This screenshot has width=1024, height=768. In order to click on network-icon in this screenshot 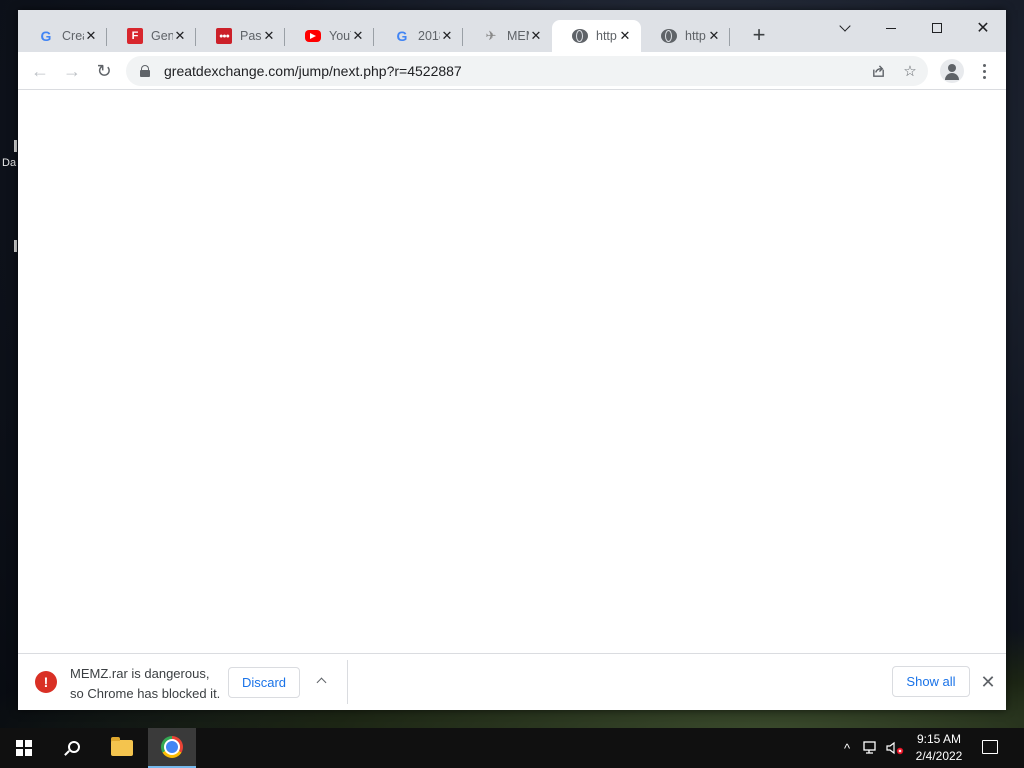, I will do `click(869, 747)`.